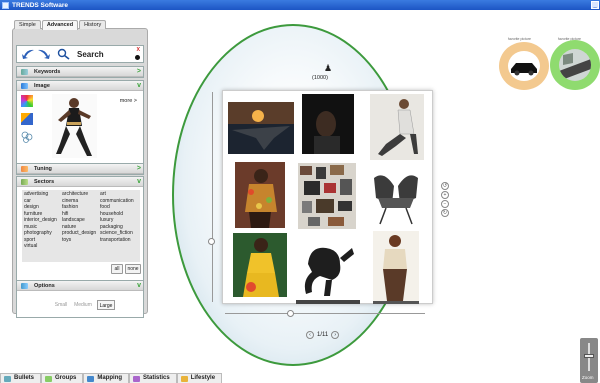 The image size is (600, 383). Describe the element at coordinates (320, 78) in the screenshot. I see `result-count: (1000)` at that location.